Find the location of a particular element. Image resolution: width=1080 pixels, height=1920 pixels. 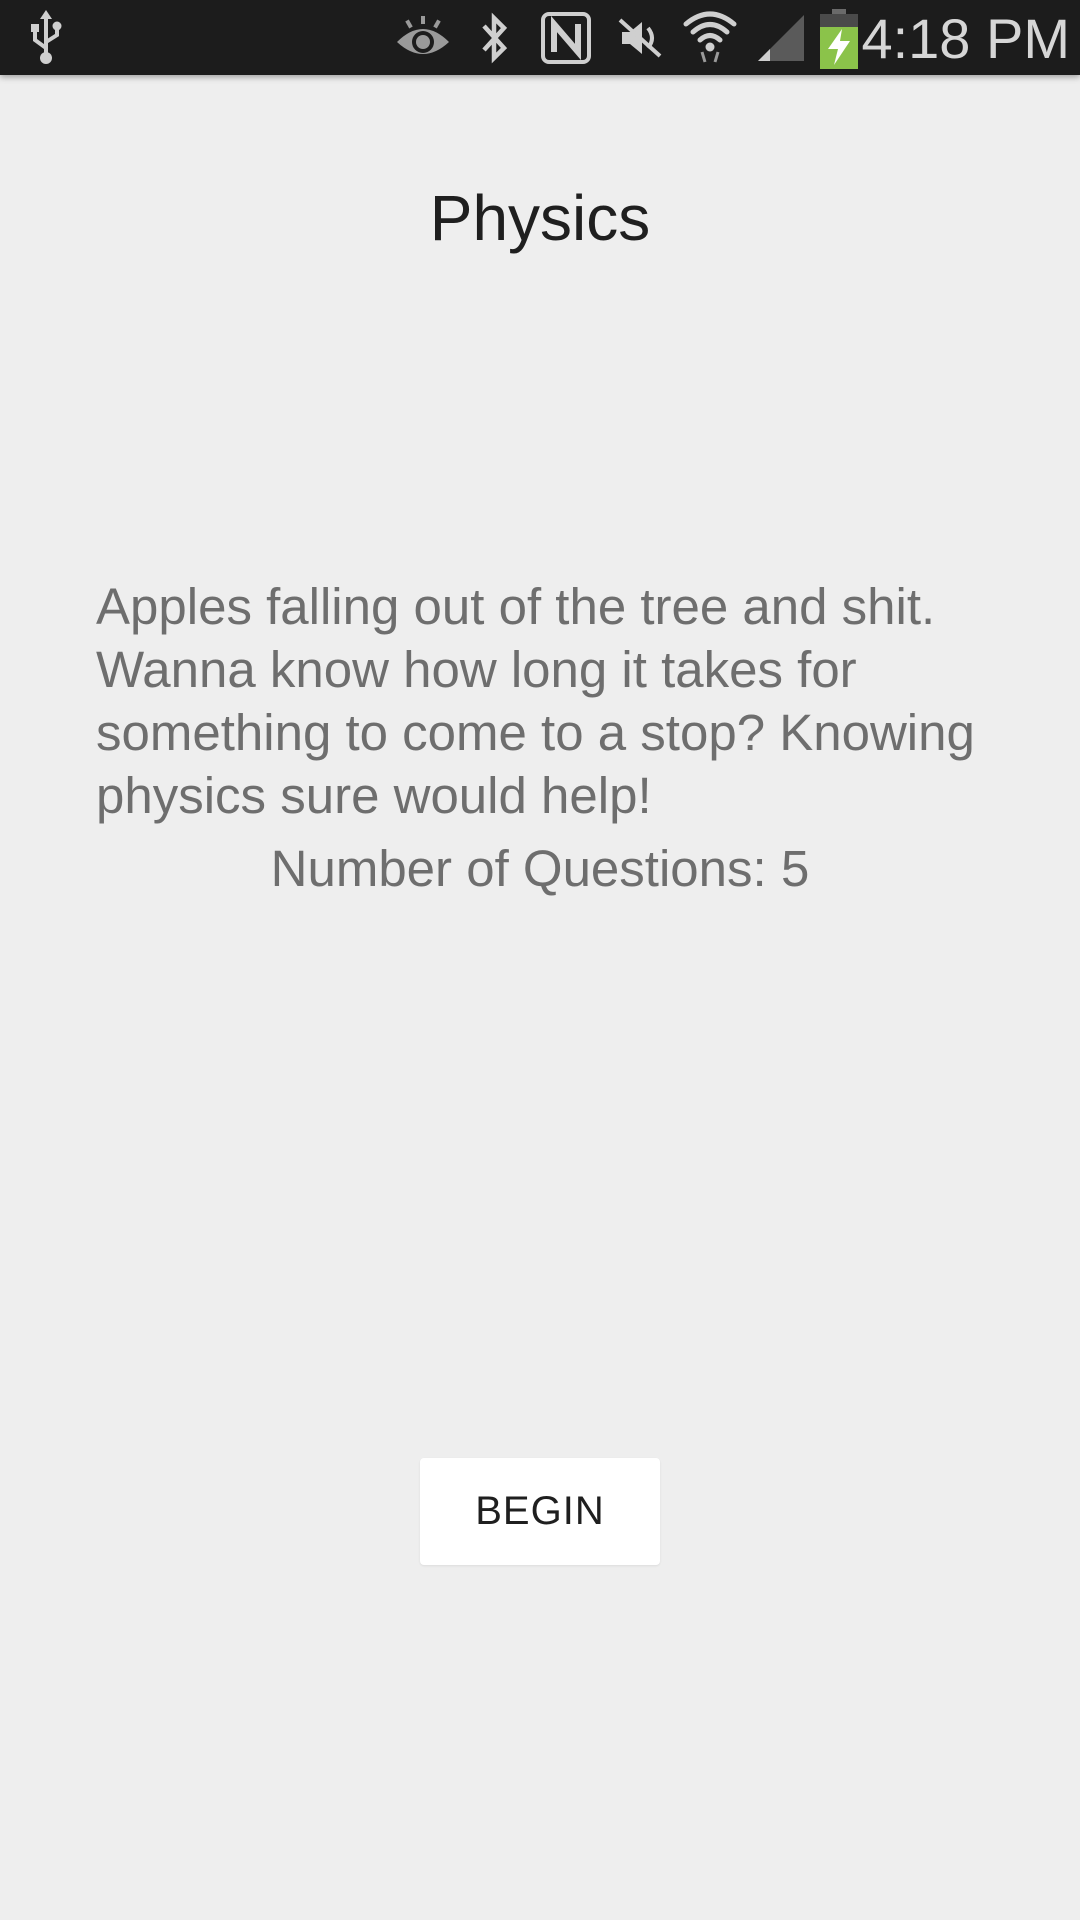

question-count-label: Number of Questions: is located at coordinates (518, 868).